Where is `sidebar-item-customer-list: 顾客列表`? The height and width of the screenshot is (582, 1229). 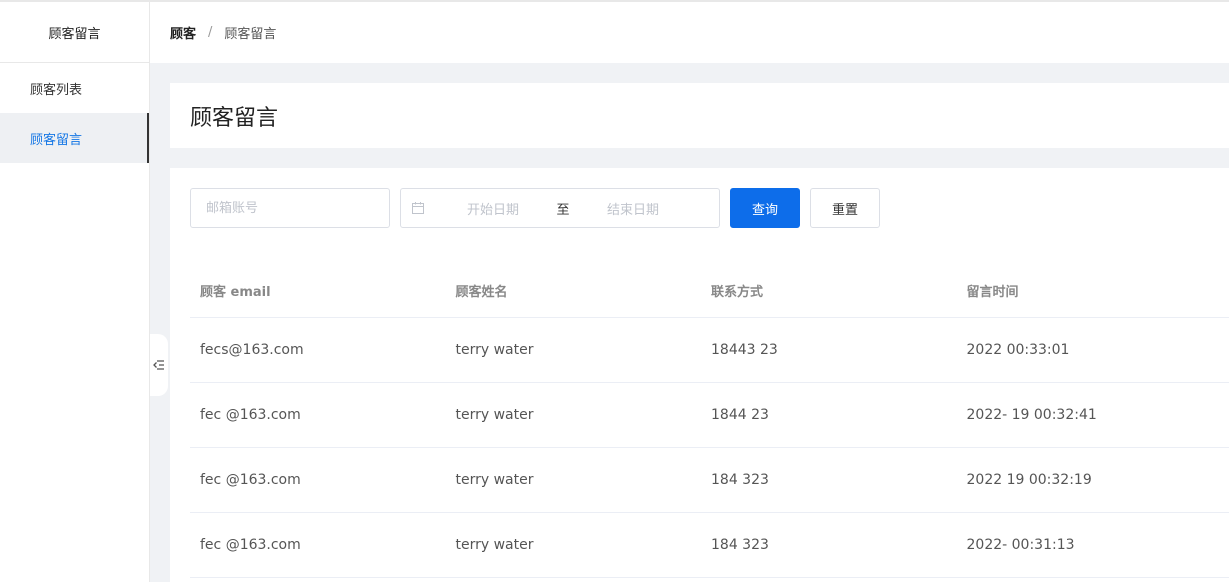
sidebar-item-customer-list: 顾客列表 is located at coordinates (74, 88).